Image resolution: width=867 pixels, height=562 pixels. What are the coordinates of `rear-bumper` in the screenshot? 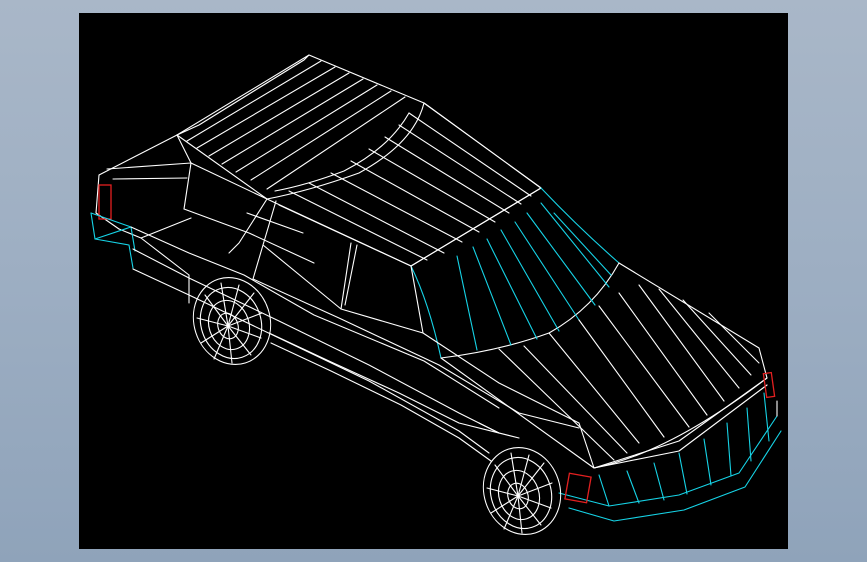 It's located at (113, 240).